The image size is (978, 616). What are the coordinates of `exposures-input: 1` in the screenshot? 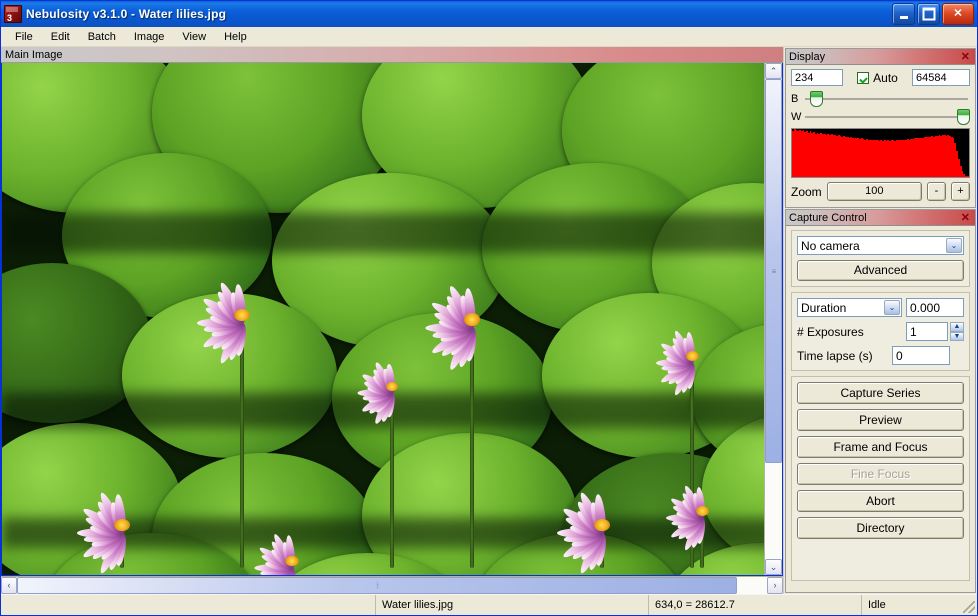 It's located at (927, 331).